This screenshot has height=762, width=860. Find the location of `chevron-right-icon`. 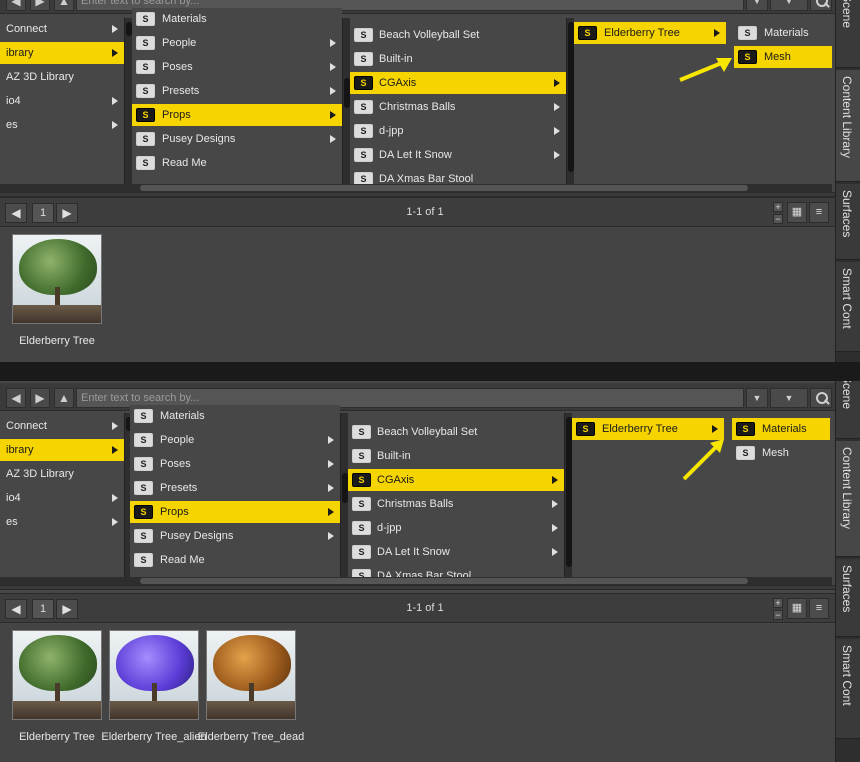

chevron-right-icon is located at coordinates (717, 33).